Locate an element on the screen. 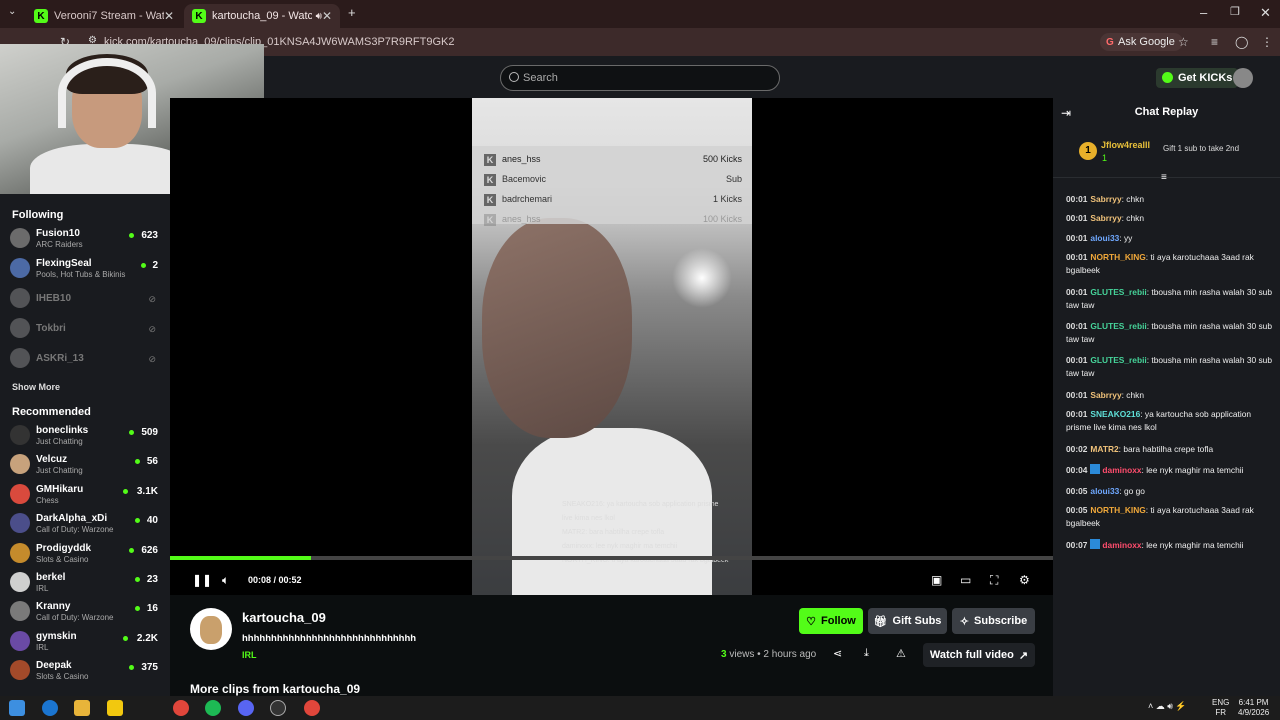 The image size is (1280, 720). system-clock: 6:41 PM 4/9/2026 is located at coordinates (1253, 708).